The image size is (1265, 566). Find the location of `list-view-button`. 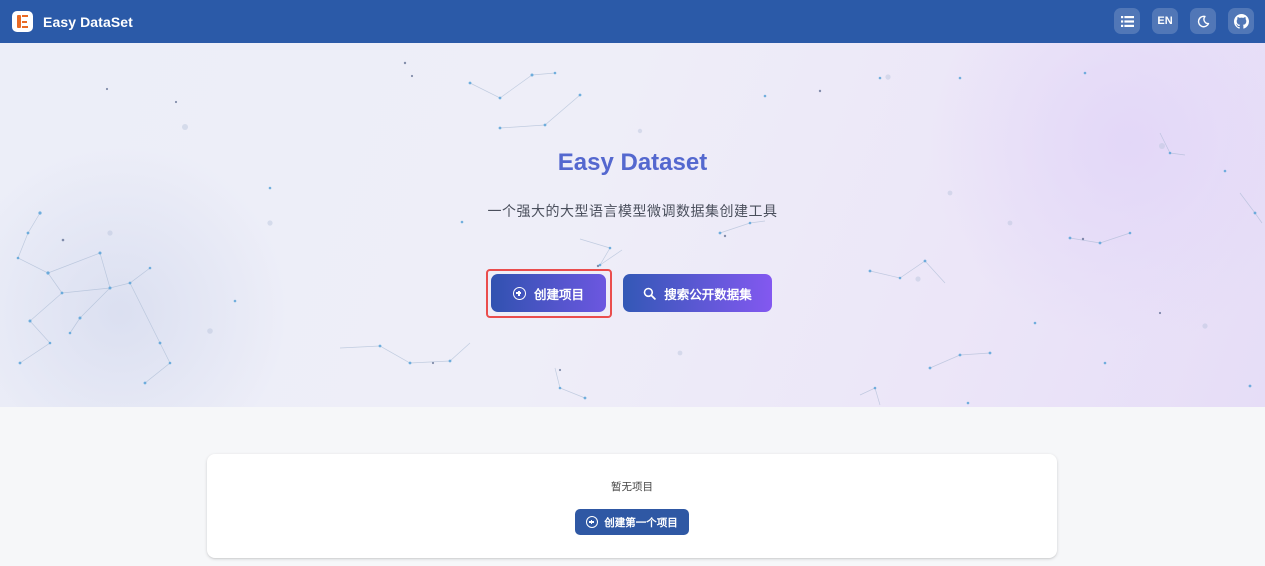

list-view-button is located at coordinates (1127, 21).